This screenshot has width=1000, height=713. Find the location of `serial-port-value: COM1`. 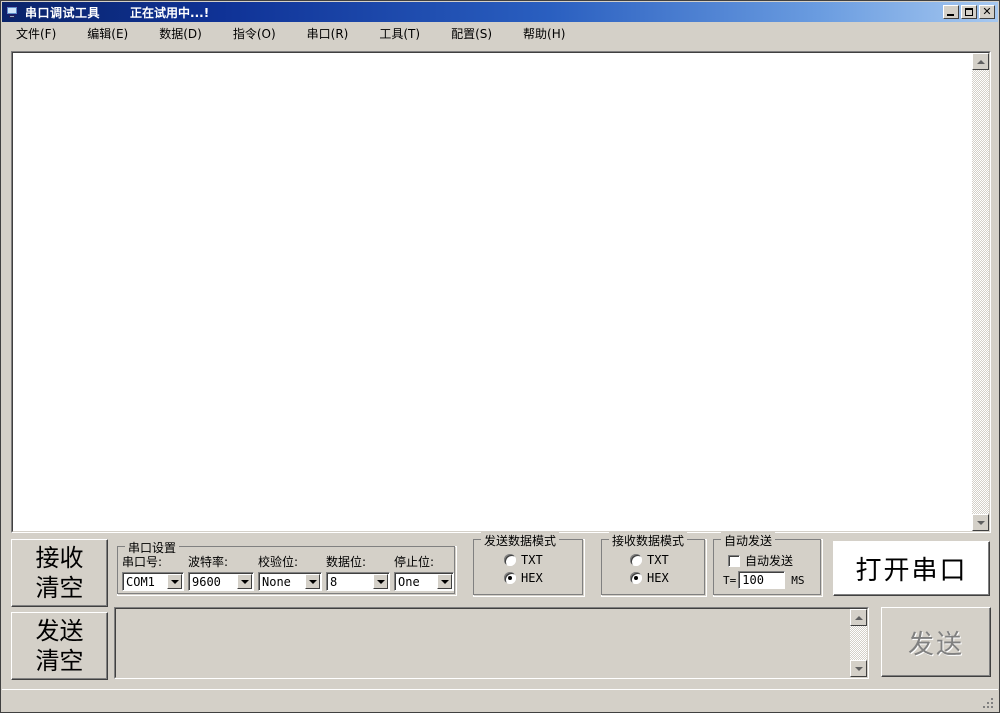

serial-port-value: COM1 is located at coordinates (140, 581).